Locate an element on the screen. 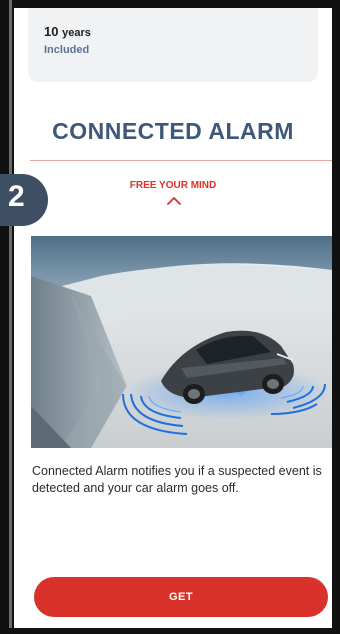 This screenshot has height=634, width=340. device-frame-top is located at coordinates (170, 4).